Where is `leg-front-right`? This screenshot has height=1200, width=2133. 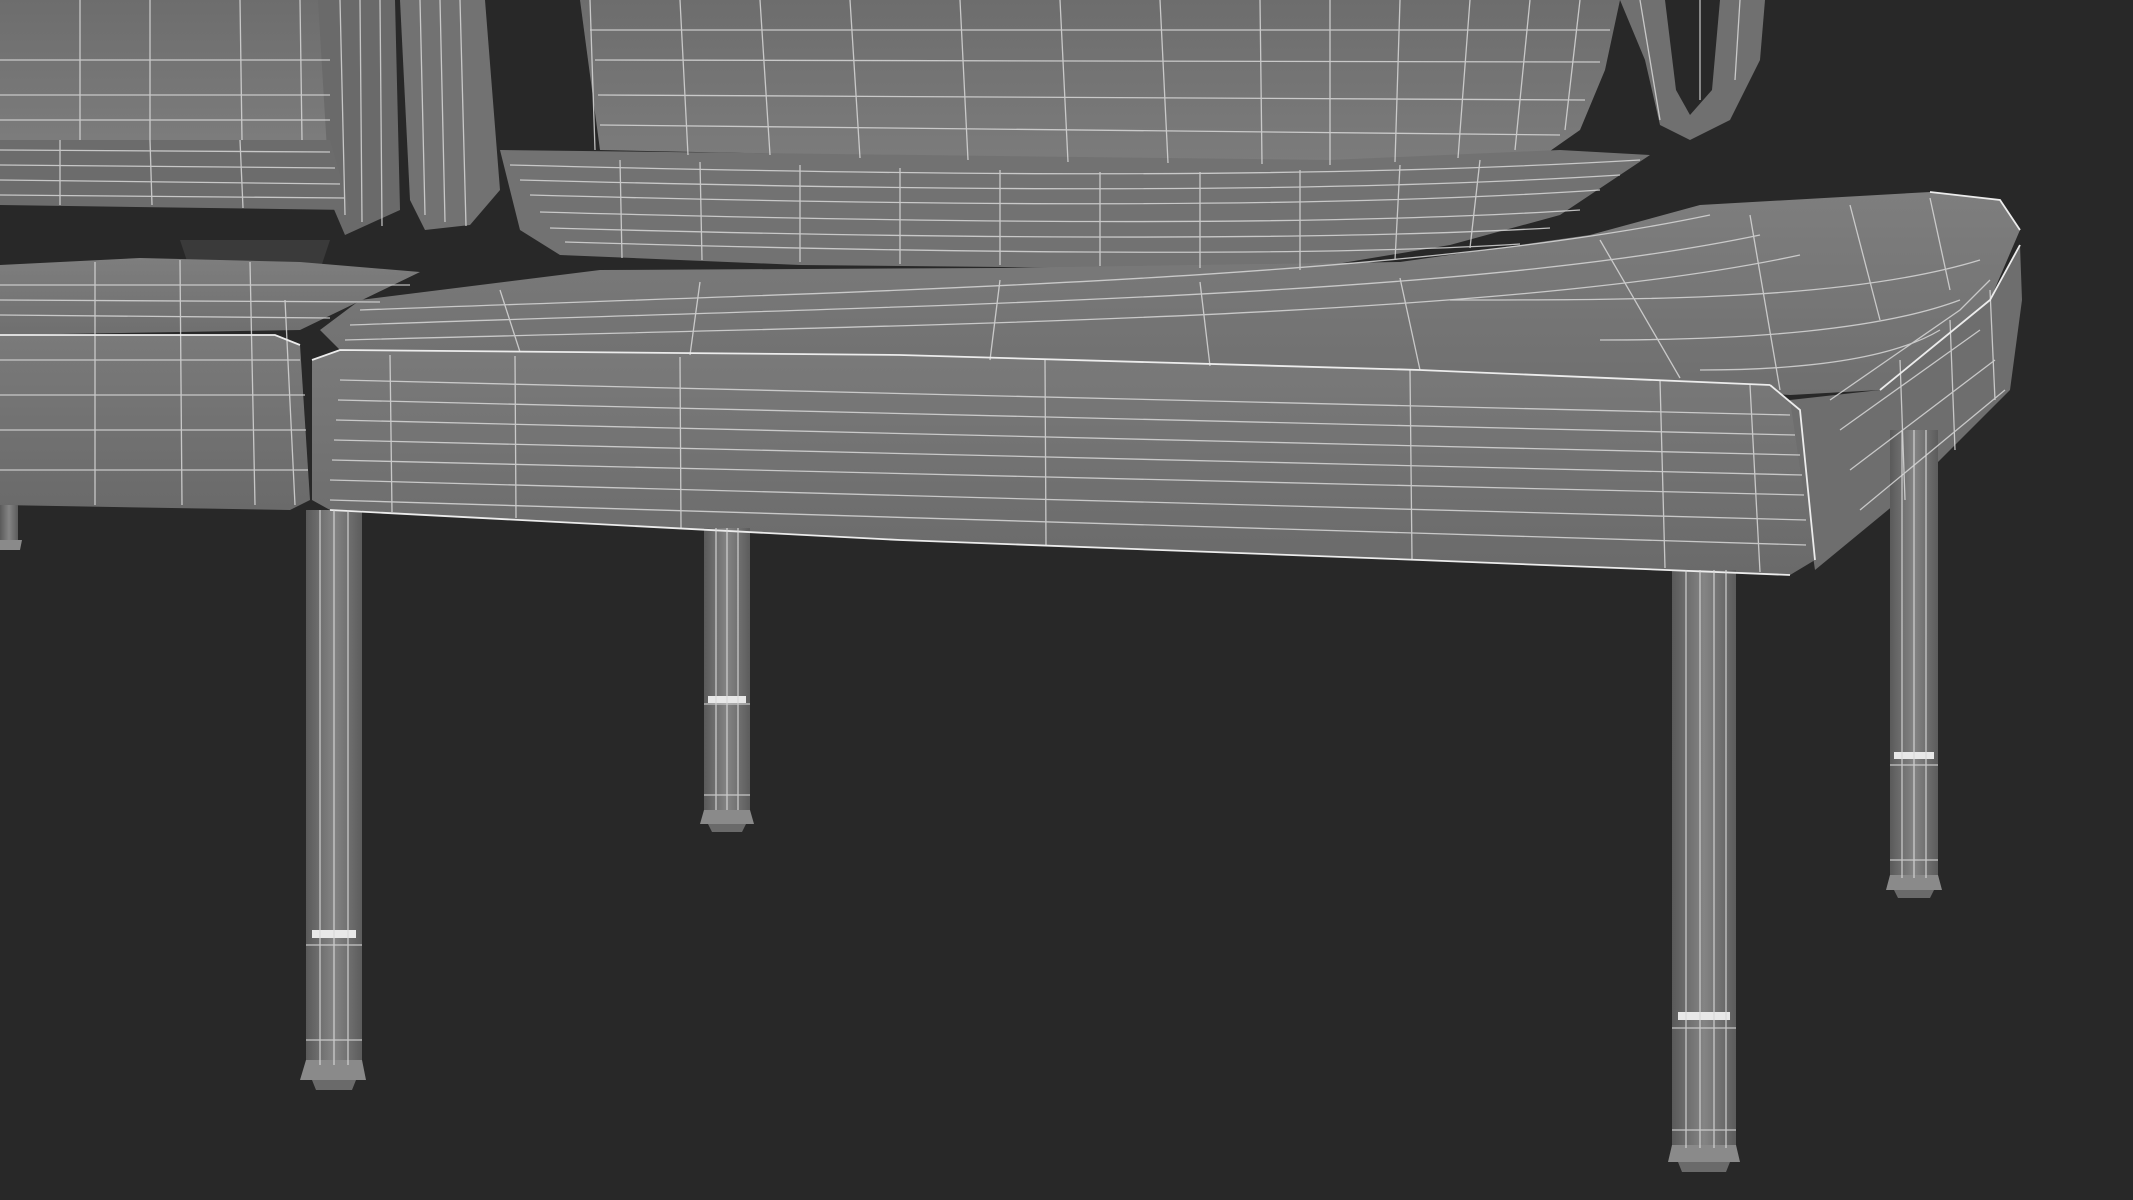
leg-front-right is located at coordinates (1704, 871).